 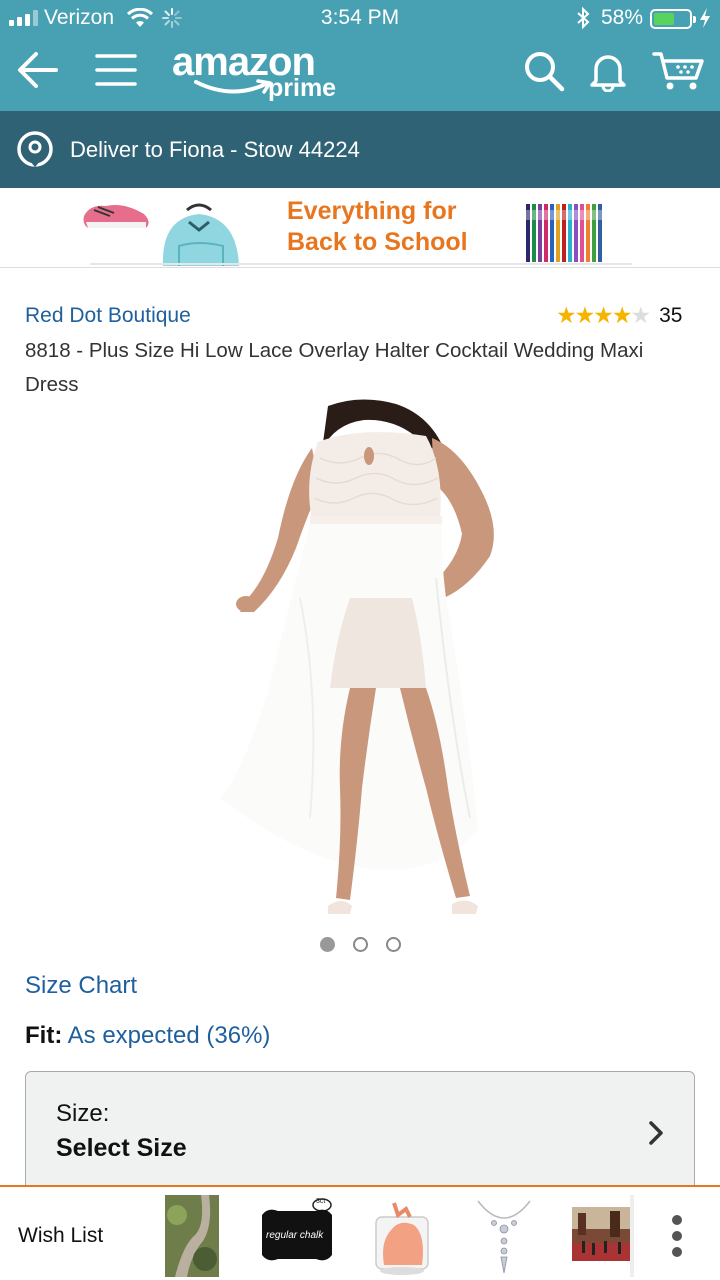 I want to click on battery-icon, so click(x=673, y=19).